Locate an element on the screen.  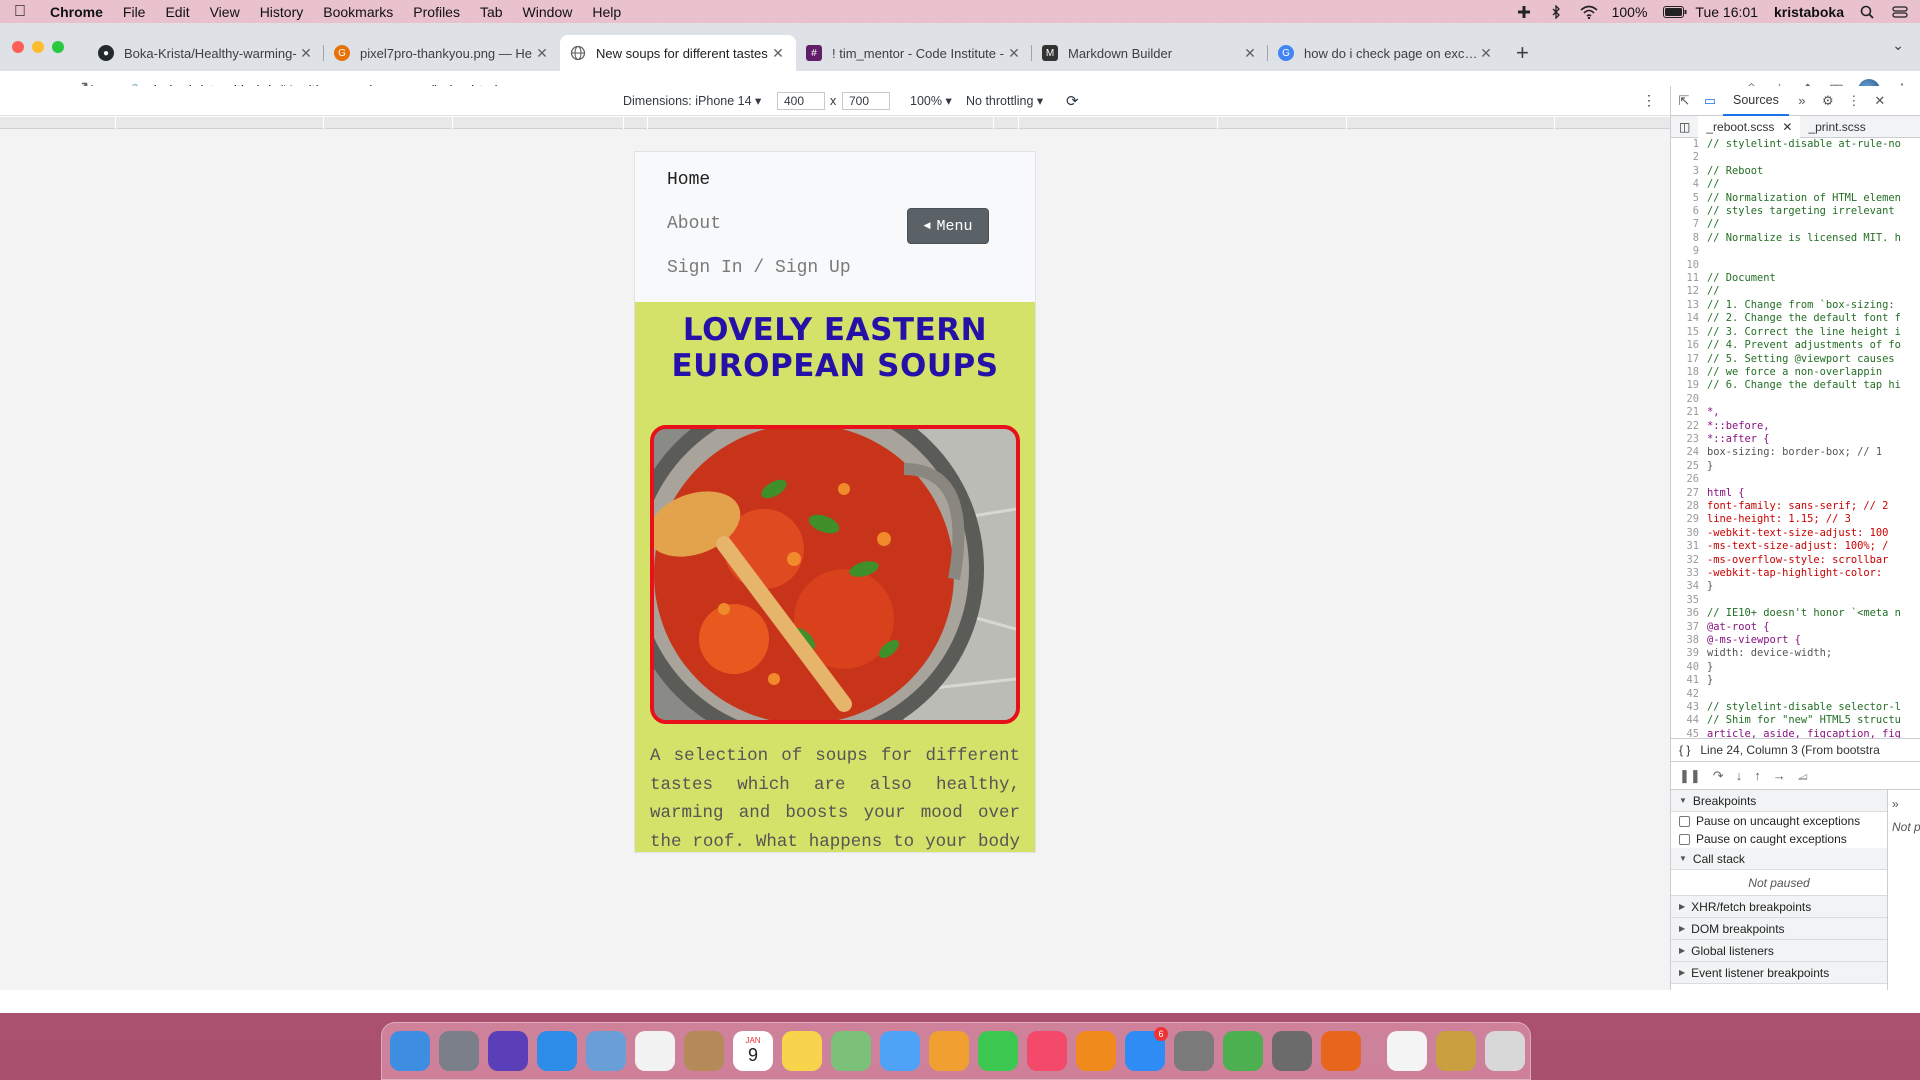
line-number: 14 is located at coordinates (1689, 318).